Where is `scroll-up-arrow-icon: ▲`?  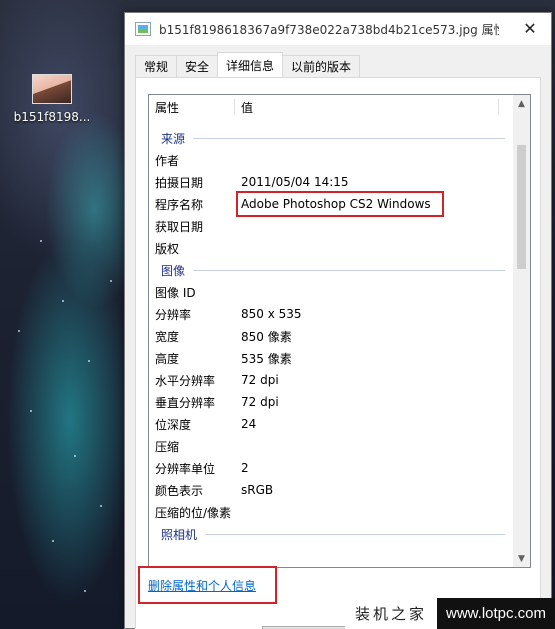
scroll-up-arrow-icon: ▲ is located at coordinates (521, 103).